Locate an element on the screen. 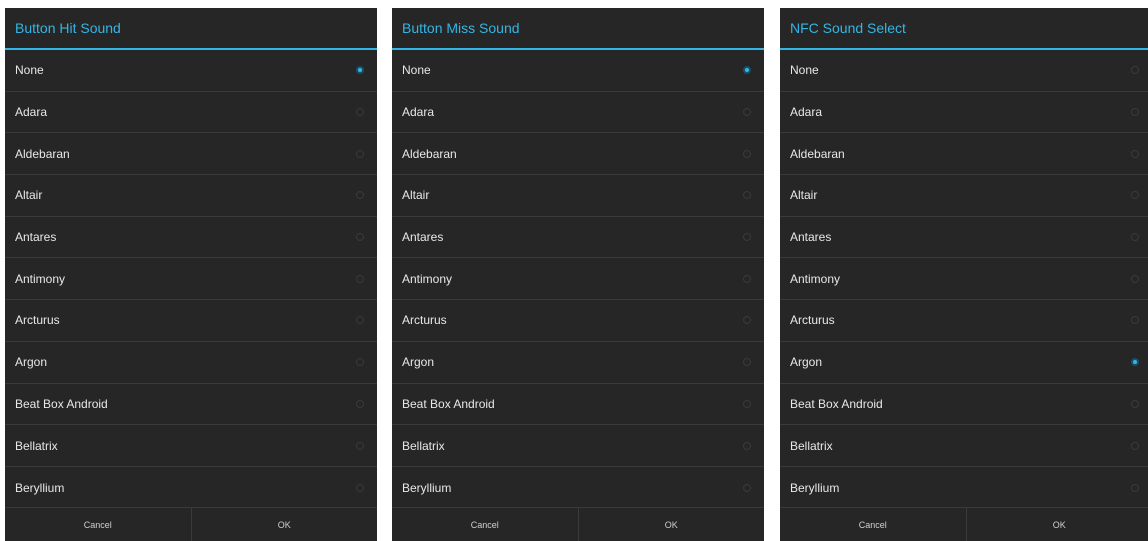  dialog-button-bar: Cancel OK is located at coordinates (578, 524).